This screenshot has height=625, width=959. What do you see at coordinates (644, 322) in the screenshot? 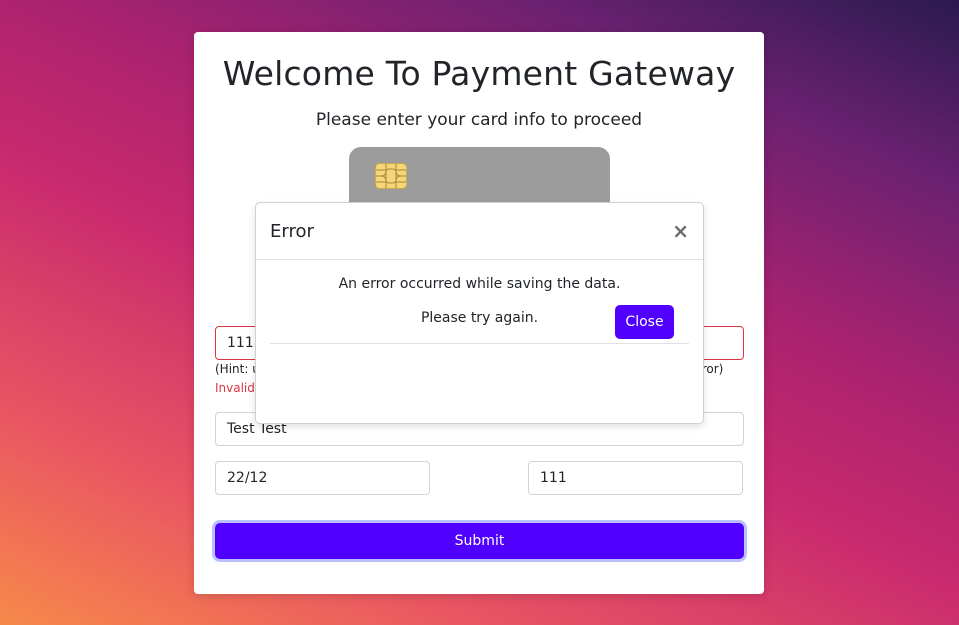
I see `modal-close-button: Close` at bounding box center [644, 322].